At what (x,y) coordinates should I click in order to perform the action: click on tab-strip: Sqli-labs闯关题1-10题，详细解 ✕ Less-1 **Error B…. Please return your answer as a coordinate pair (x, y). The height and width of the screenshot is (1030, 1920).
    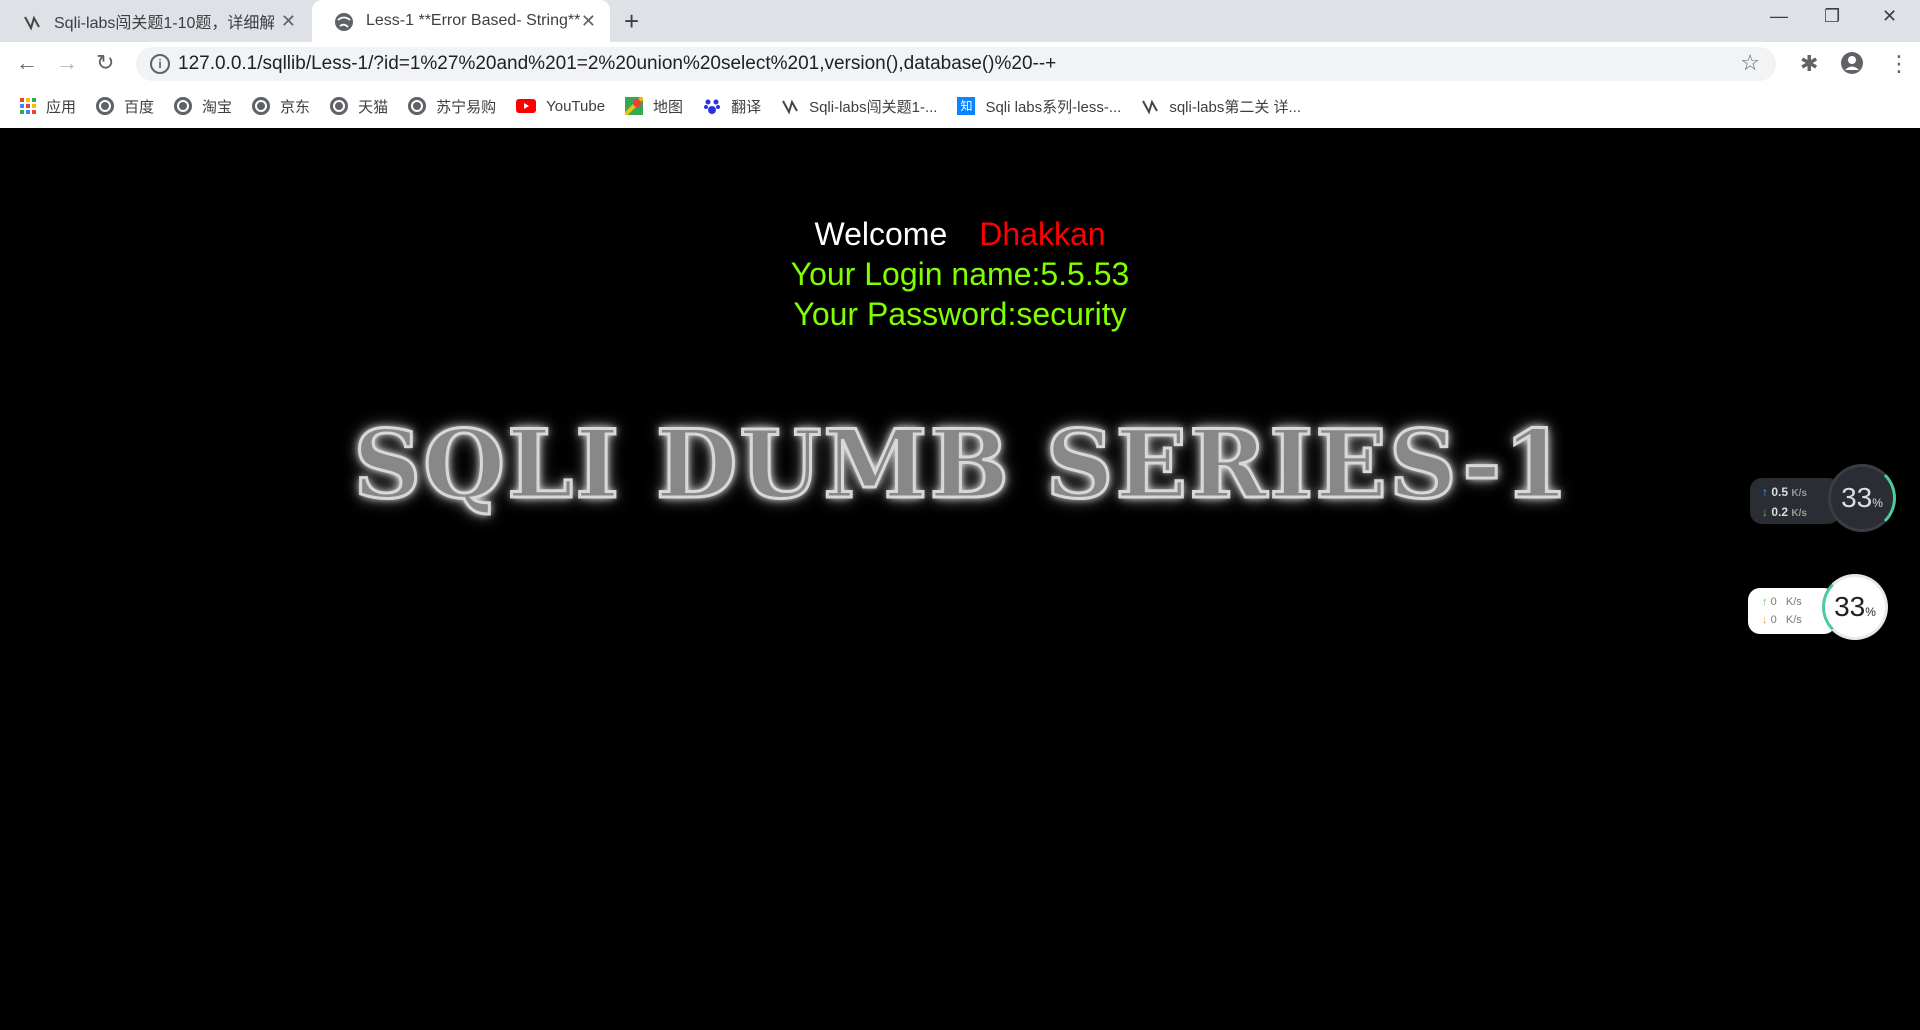
    Looking at the image, I should click on (960, 21).